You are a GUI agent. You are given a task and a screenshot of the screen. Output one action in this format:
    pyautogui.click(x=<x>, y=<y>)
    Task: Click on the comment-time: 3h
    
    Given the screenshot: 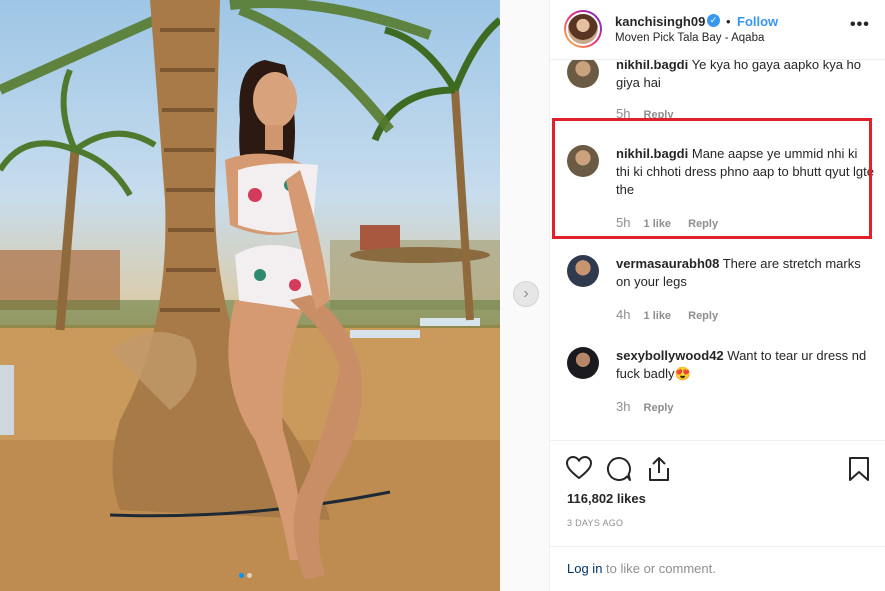 What is the action you would take?
    pyautogui.click(x=623, y=406)
    